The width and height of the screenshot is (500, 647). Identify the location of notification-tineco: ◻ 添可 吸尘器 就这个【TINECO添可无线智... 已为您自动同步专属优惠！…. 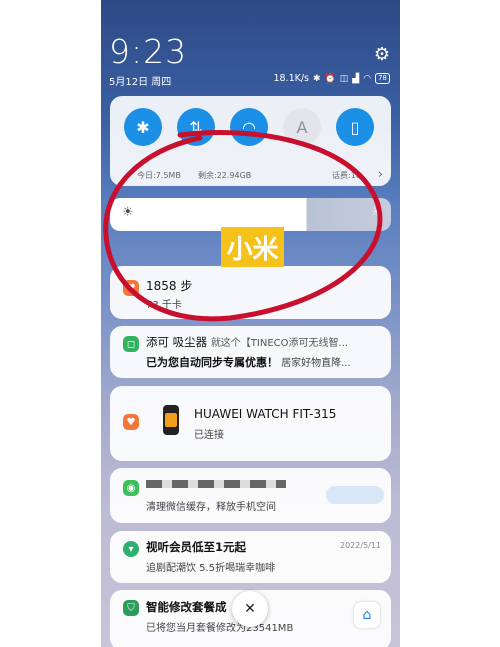
(250, 352).